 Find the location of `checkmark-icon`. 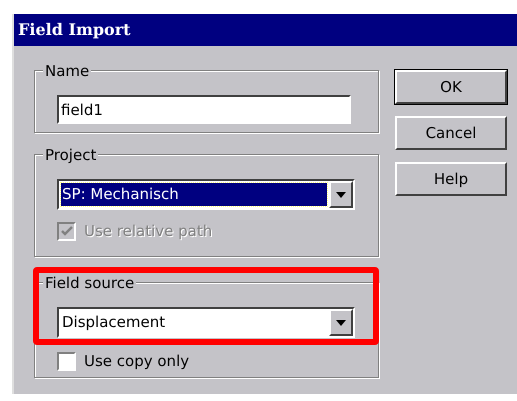

checkmark-icon is located at coordinates (66, 231).